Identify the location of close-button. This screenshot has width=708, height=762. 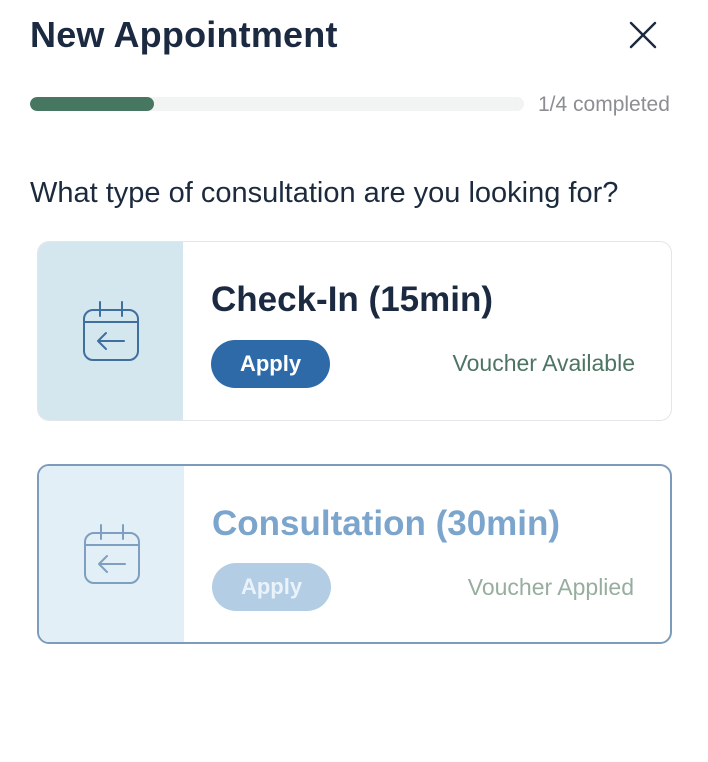
(643, 35).